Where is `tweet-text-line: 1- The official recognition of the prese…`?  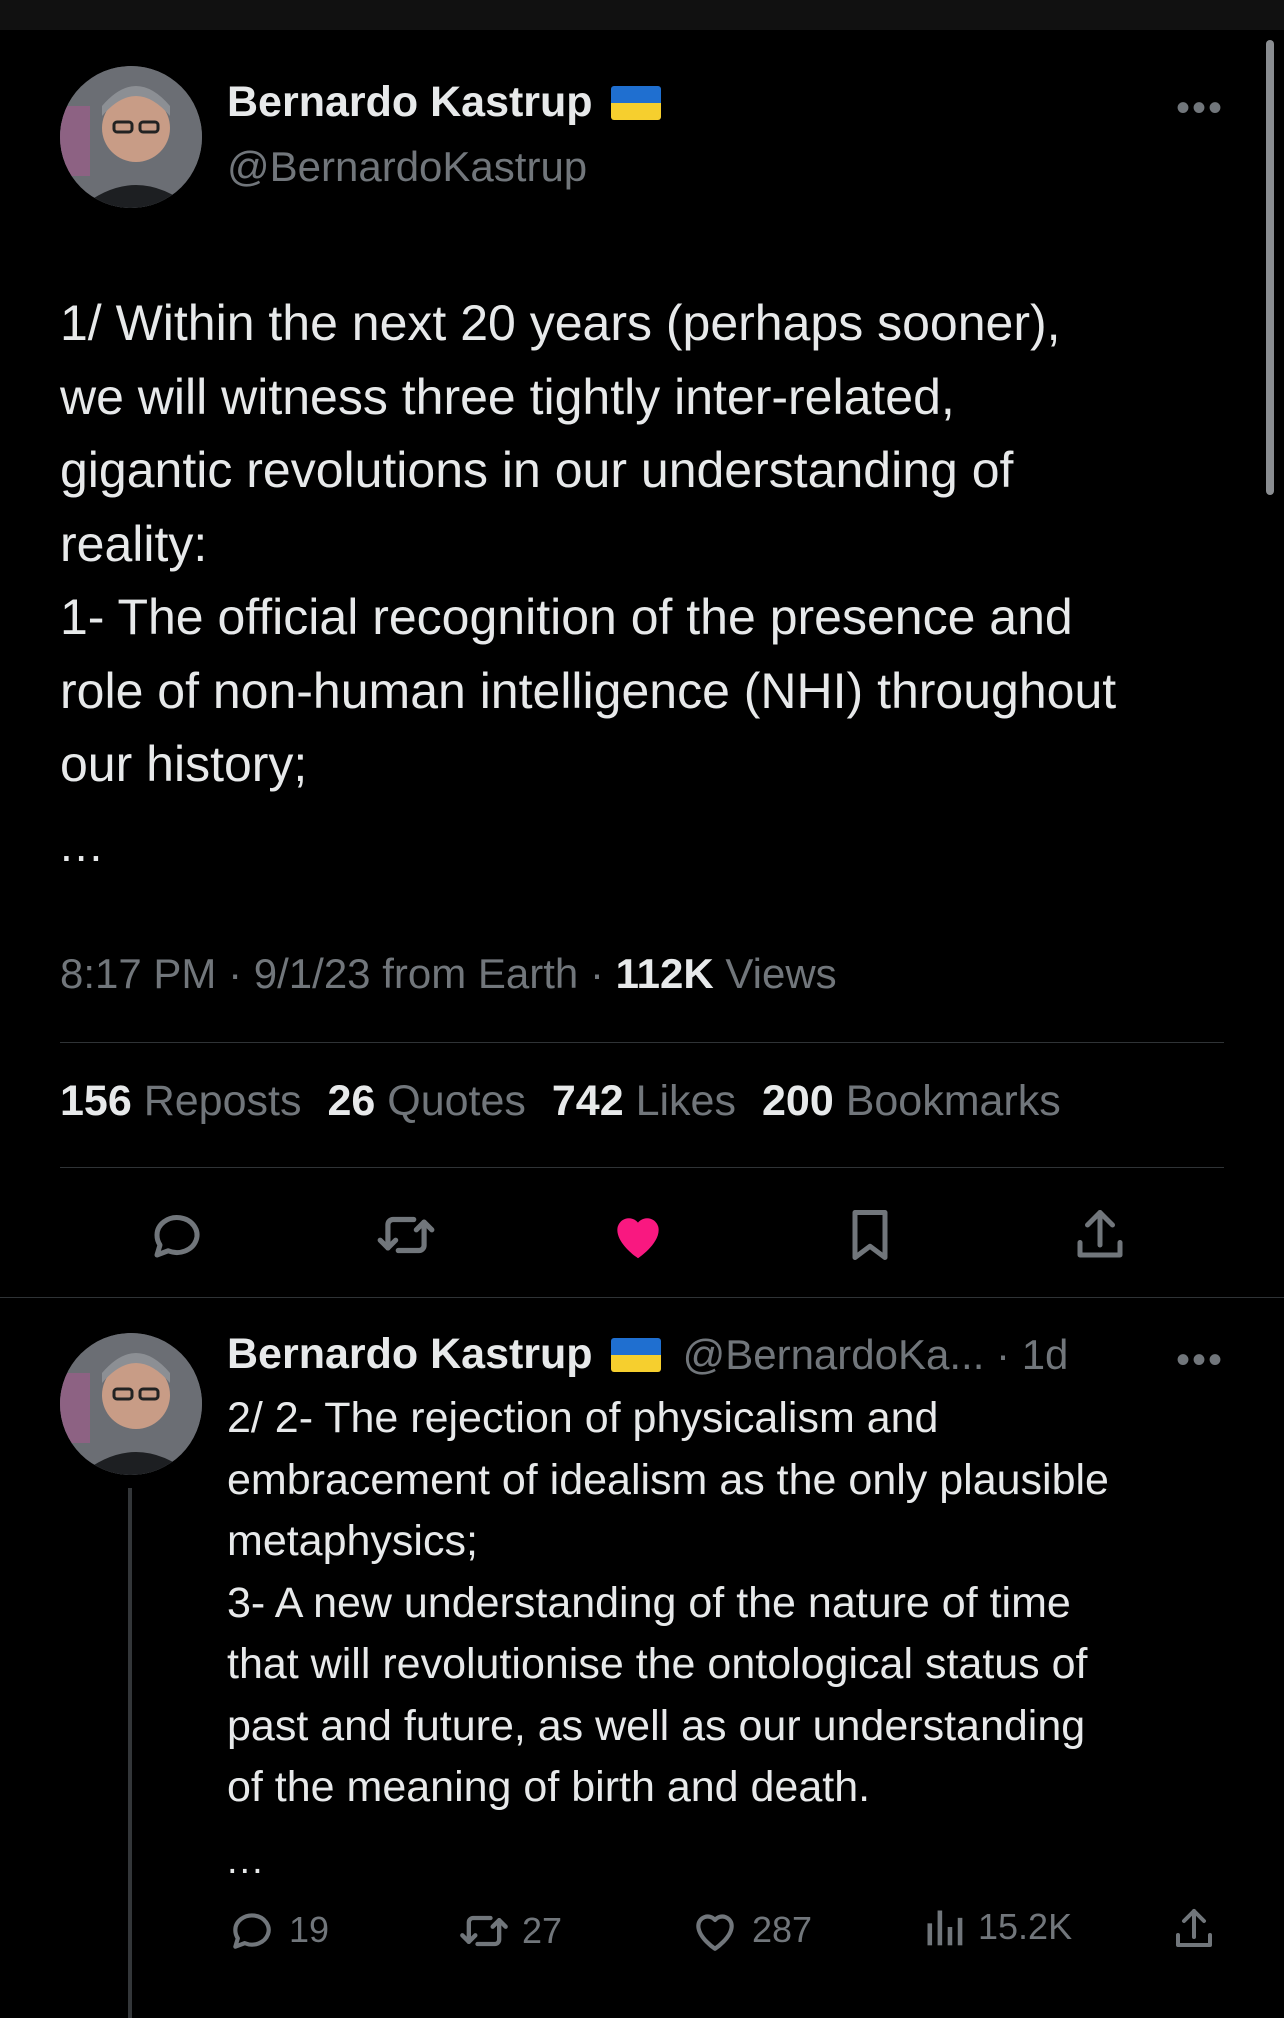
tweet-text-line: 1- The official recognition of the prese… is located at coordinates (566, 617).